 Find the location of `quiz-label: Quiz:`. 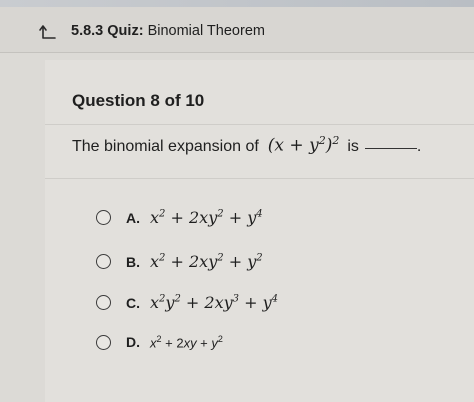

quiz-label: Quiz: is located at coordinates (125, 31).